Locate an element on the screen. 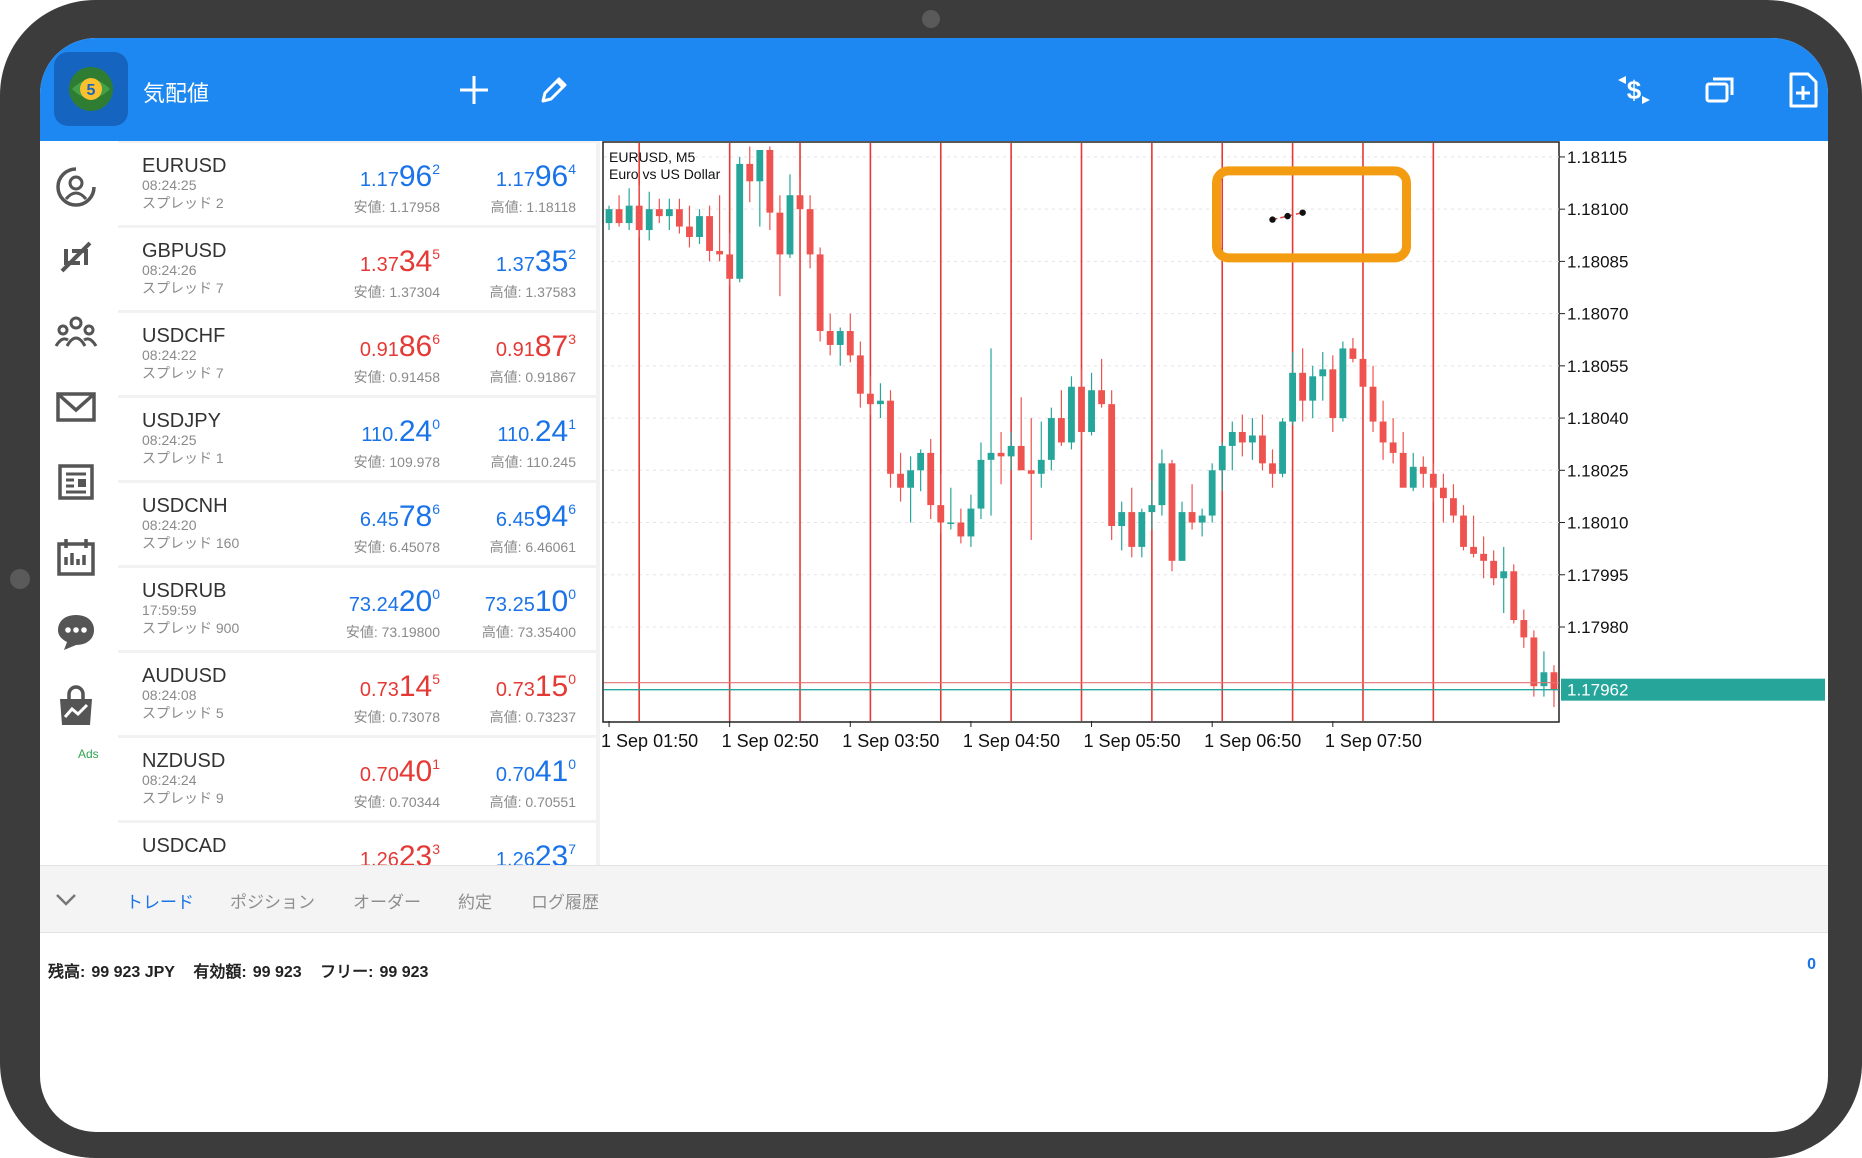 The width and height of the screenshot is (1862, 1158). tab-journal: ログ履歴 is located at coordinates (565, 900).